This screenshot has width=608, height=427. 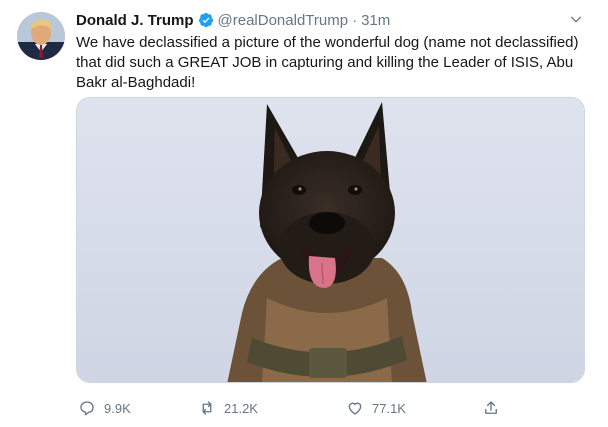 What do you see at coordinates (205, 20) in the screenshot?
I see `verified-badge-icon` at bounding box center [205, 20].